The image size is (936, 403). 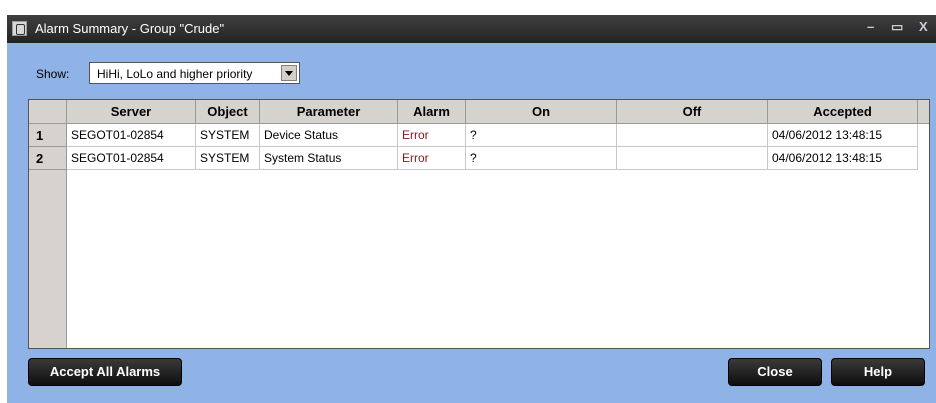 I want to click on accept-all-alarms-button: Accept All Alarms, so click(x=105, y=372).